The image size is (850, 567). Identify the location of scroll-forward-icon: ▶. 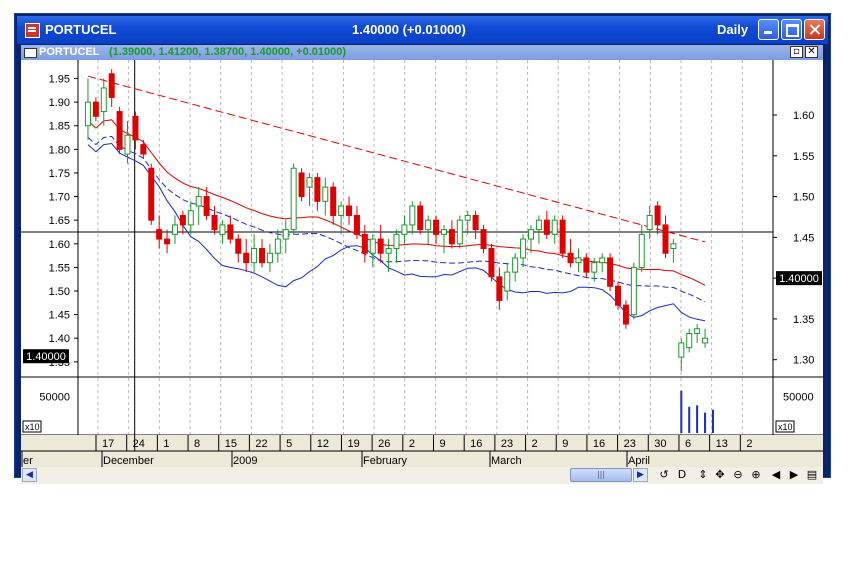
(794, 475).